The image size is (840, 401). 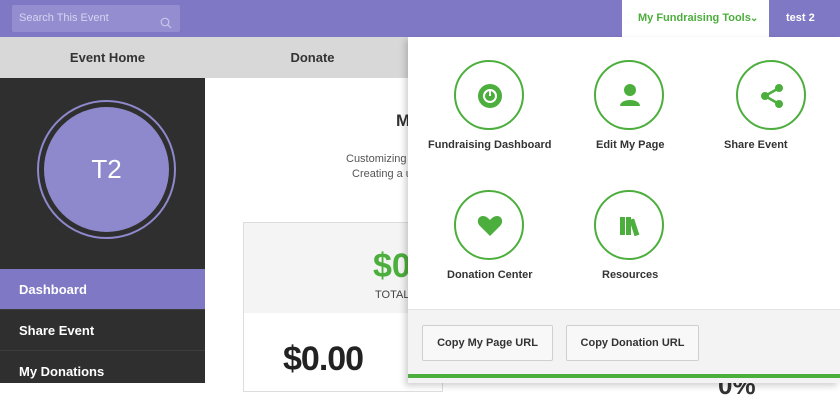 What do you see at coordinates (323, 359) in the screenshot?
I see `amount-raised: $0.00` at bounding box center [323, 359].